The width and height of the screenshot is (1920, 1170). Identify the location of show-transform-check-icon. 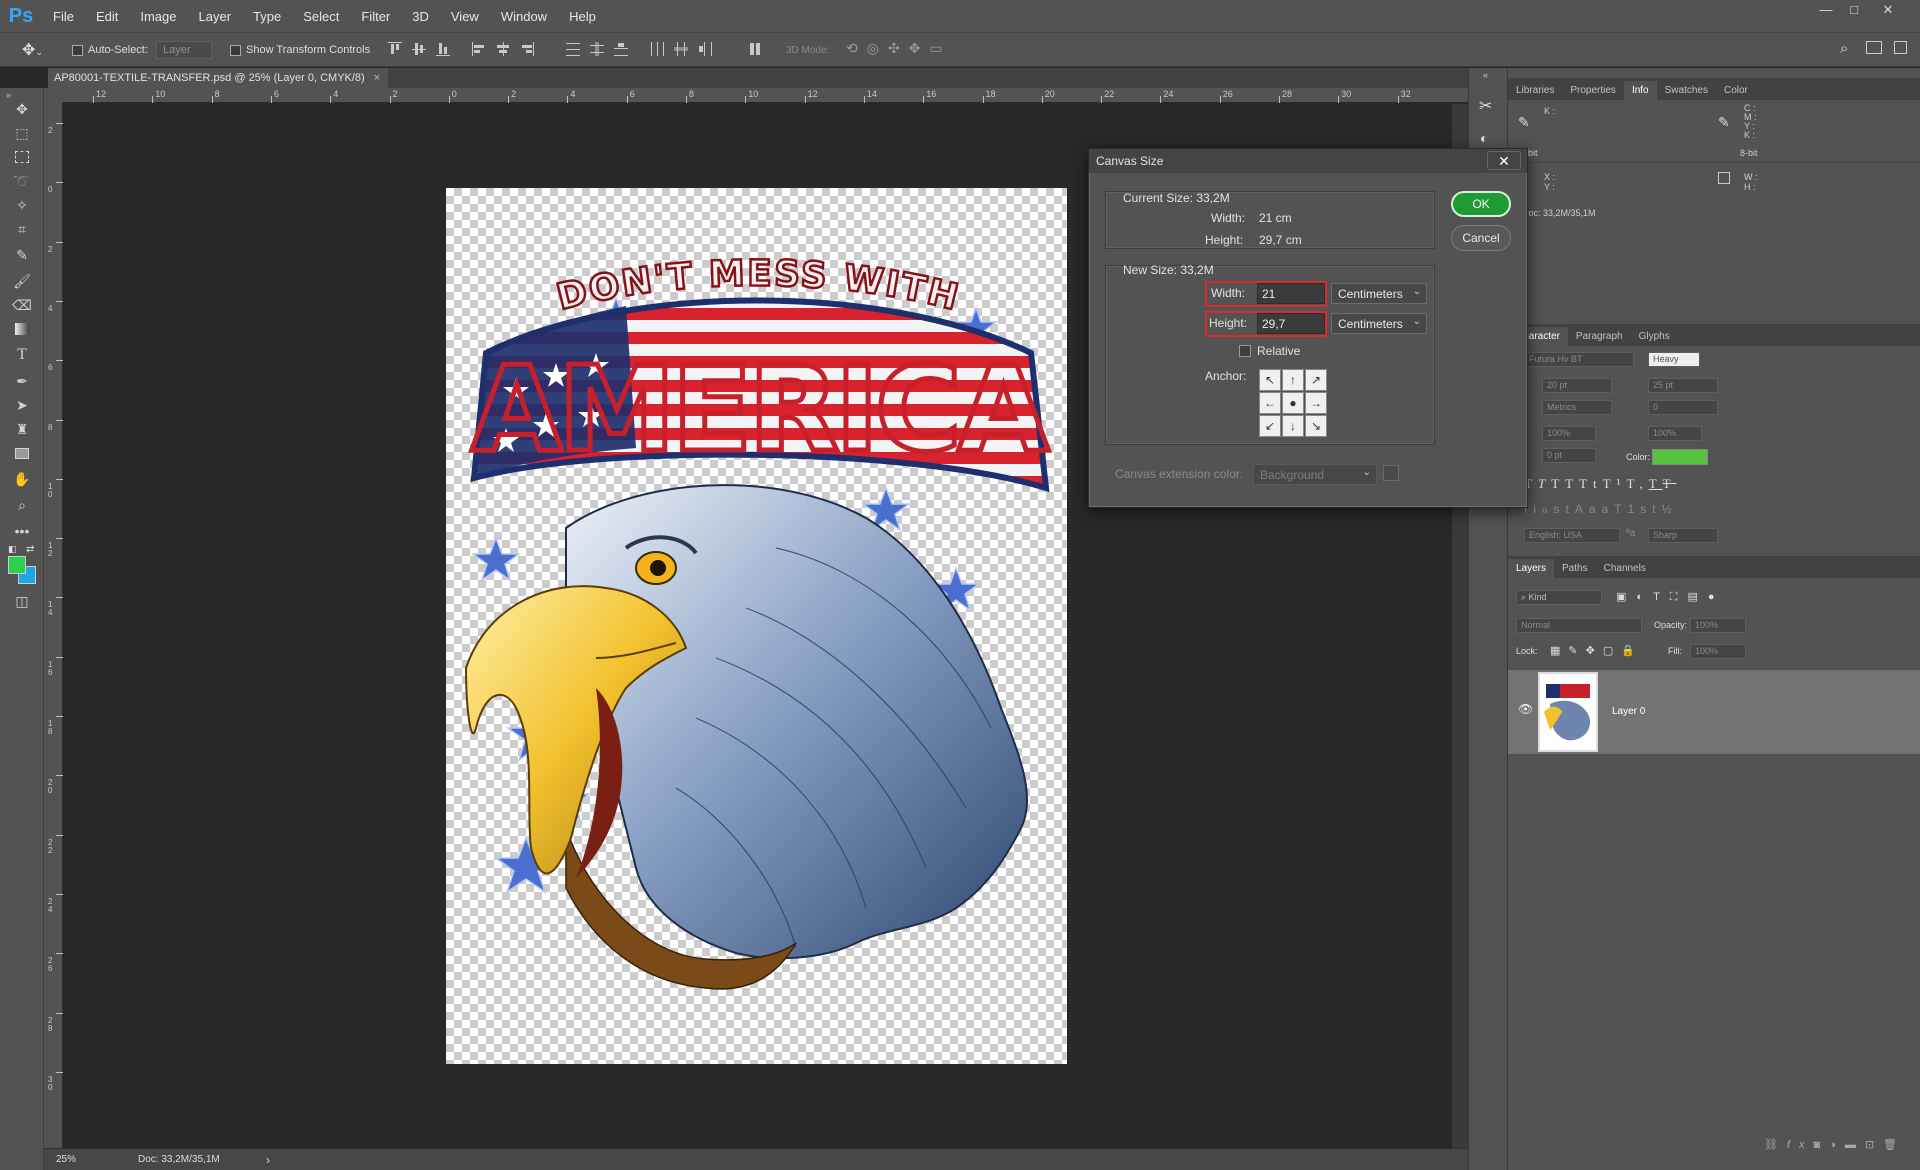
(235, 50).